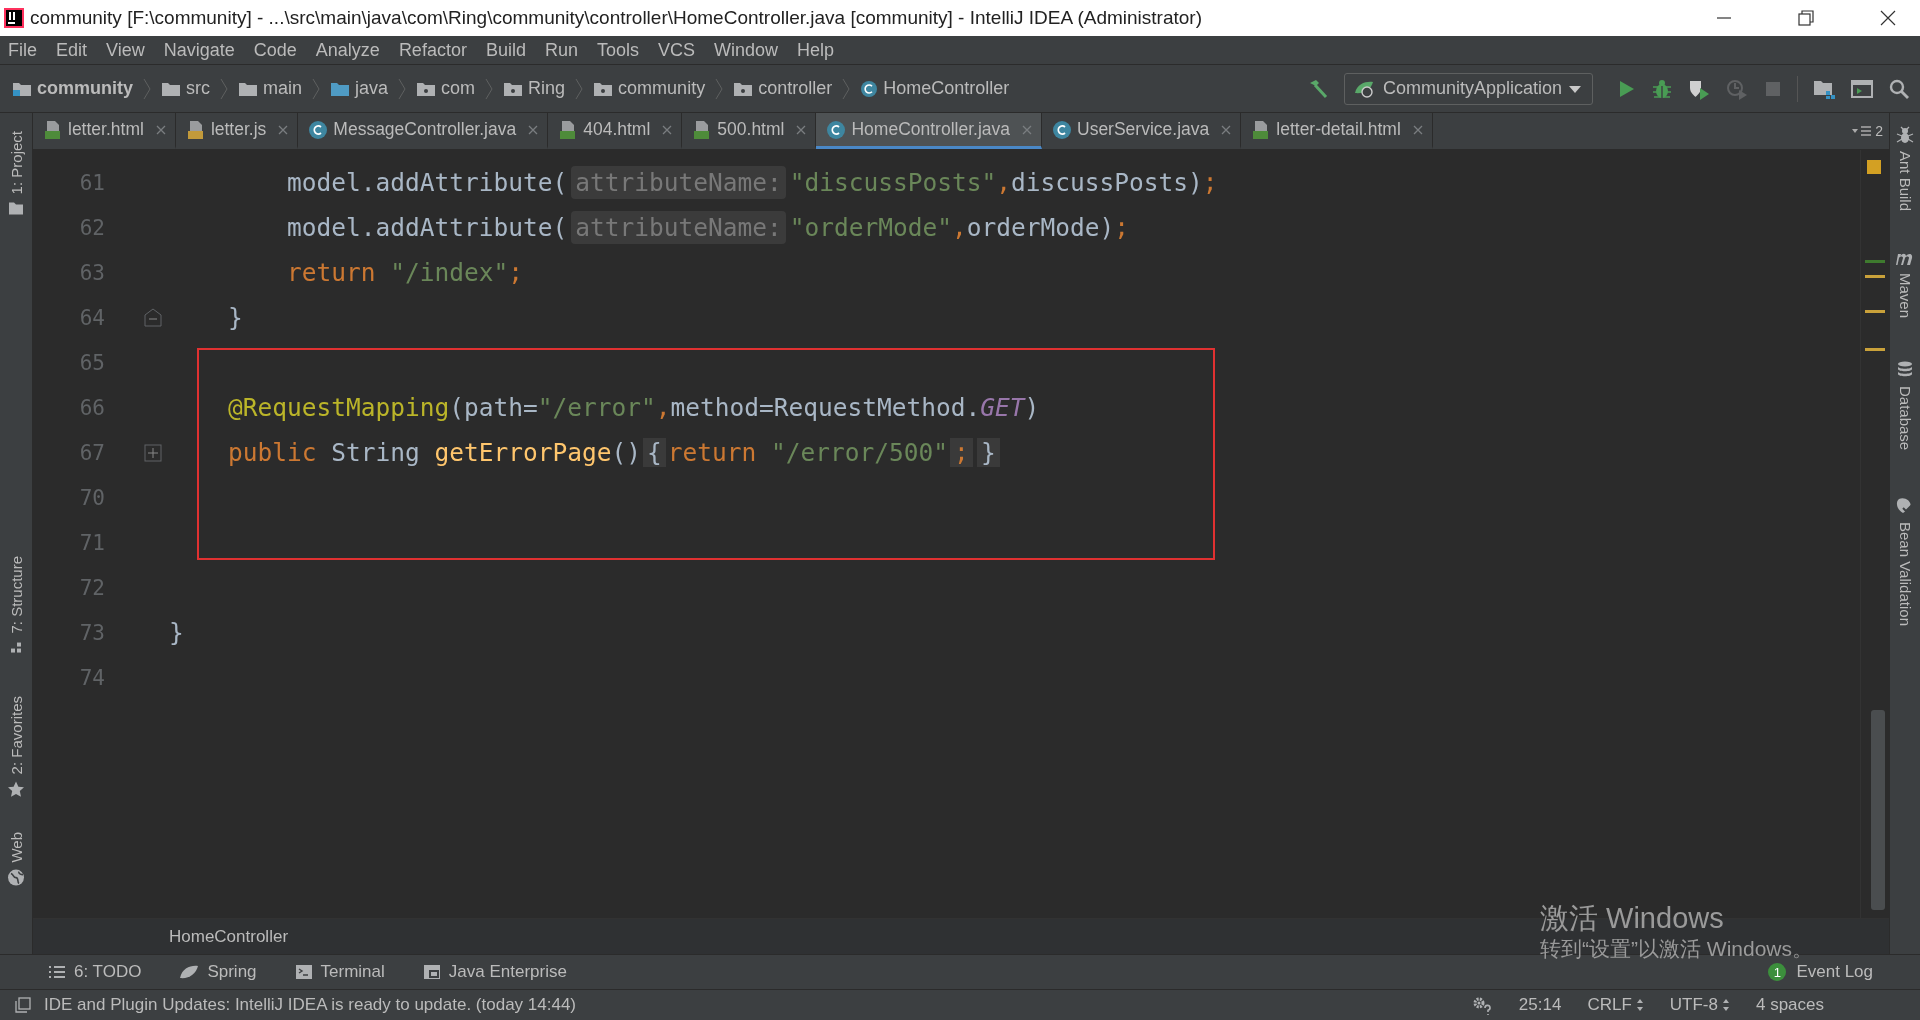 This screenshot has width=1920, height=1020. What do you see at coordinates (16, 595) in the screenshot?
I see `tool-window-tab: 7: Structure` at bounding box center [16, 595].